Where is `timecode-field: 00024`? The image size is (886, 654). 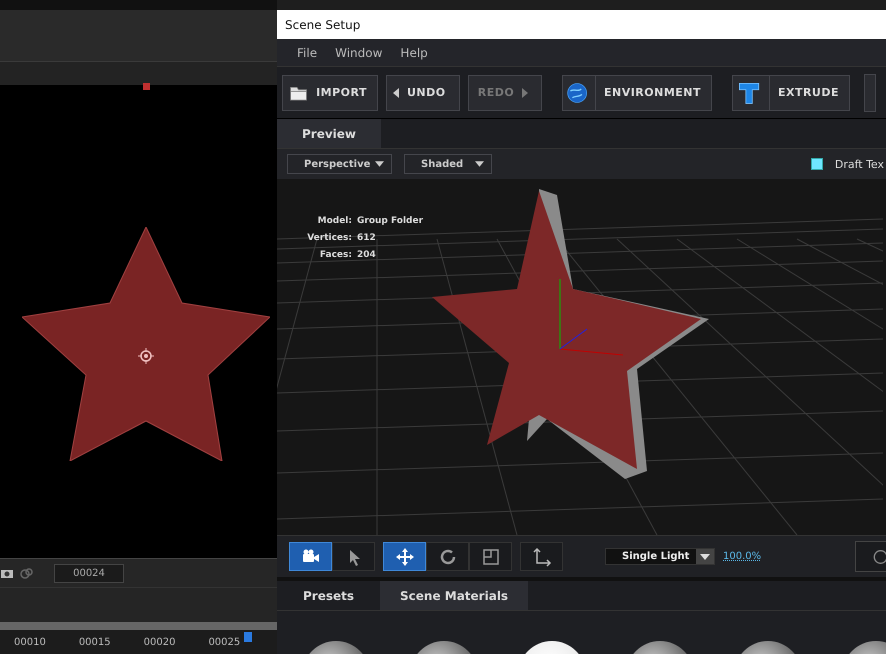
timecode-field: 00024 is located at coordinates (89, 573).